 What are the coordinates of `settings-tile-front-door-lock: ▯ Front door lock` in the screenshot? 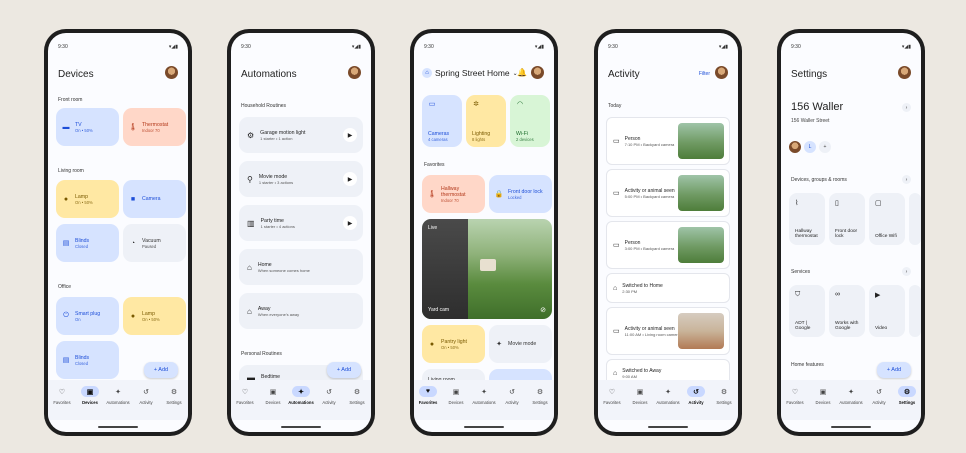 It's located at (847, 219).